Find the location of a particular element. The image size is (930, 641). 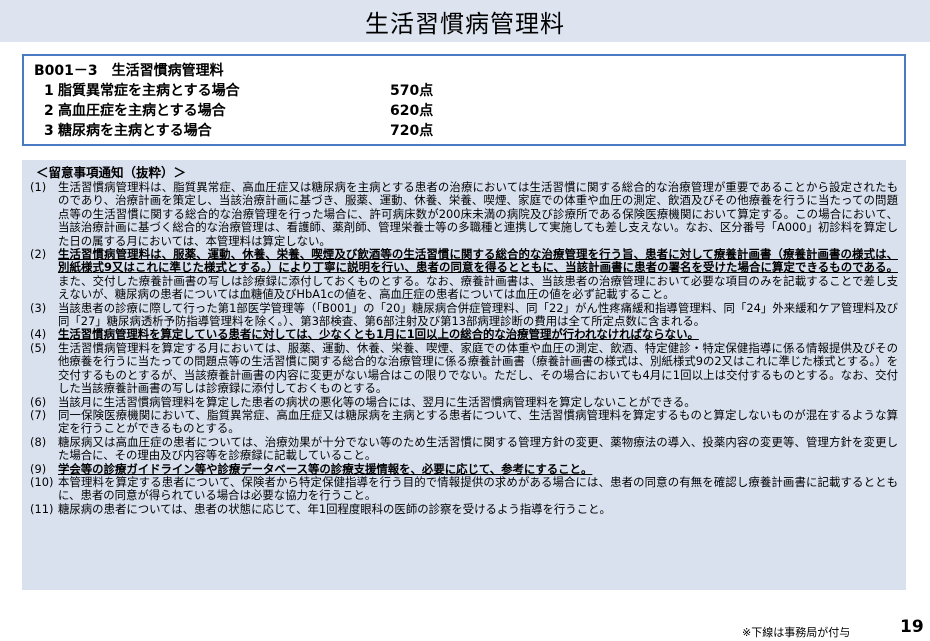

fee-code-heading: B001－3 生活習慣病管理料 is located at coordinates (129, 71).